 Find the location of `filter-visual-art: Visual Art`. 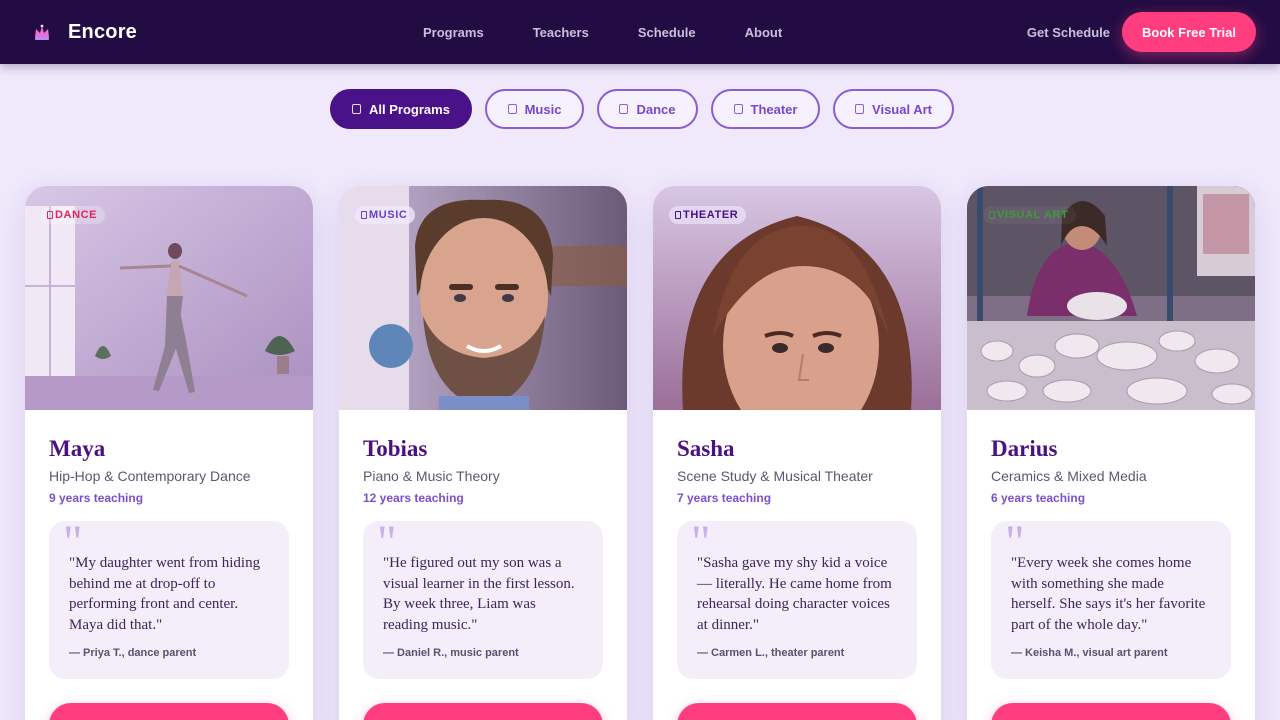

filter-visual-art: Visual Art is located at coordinates (893, 109).